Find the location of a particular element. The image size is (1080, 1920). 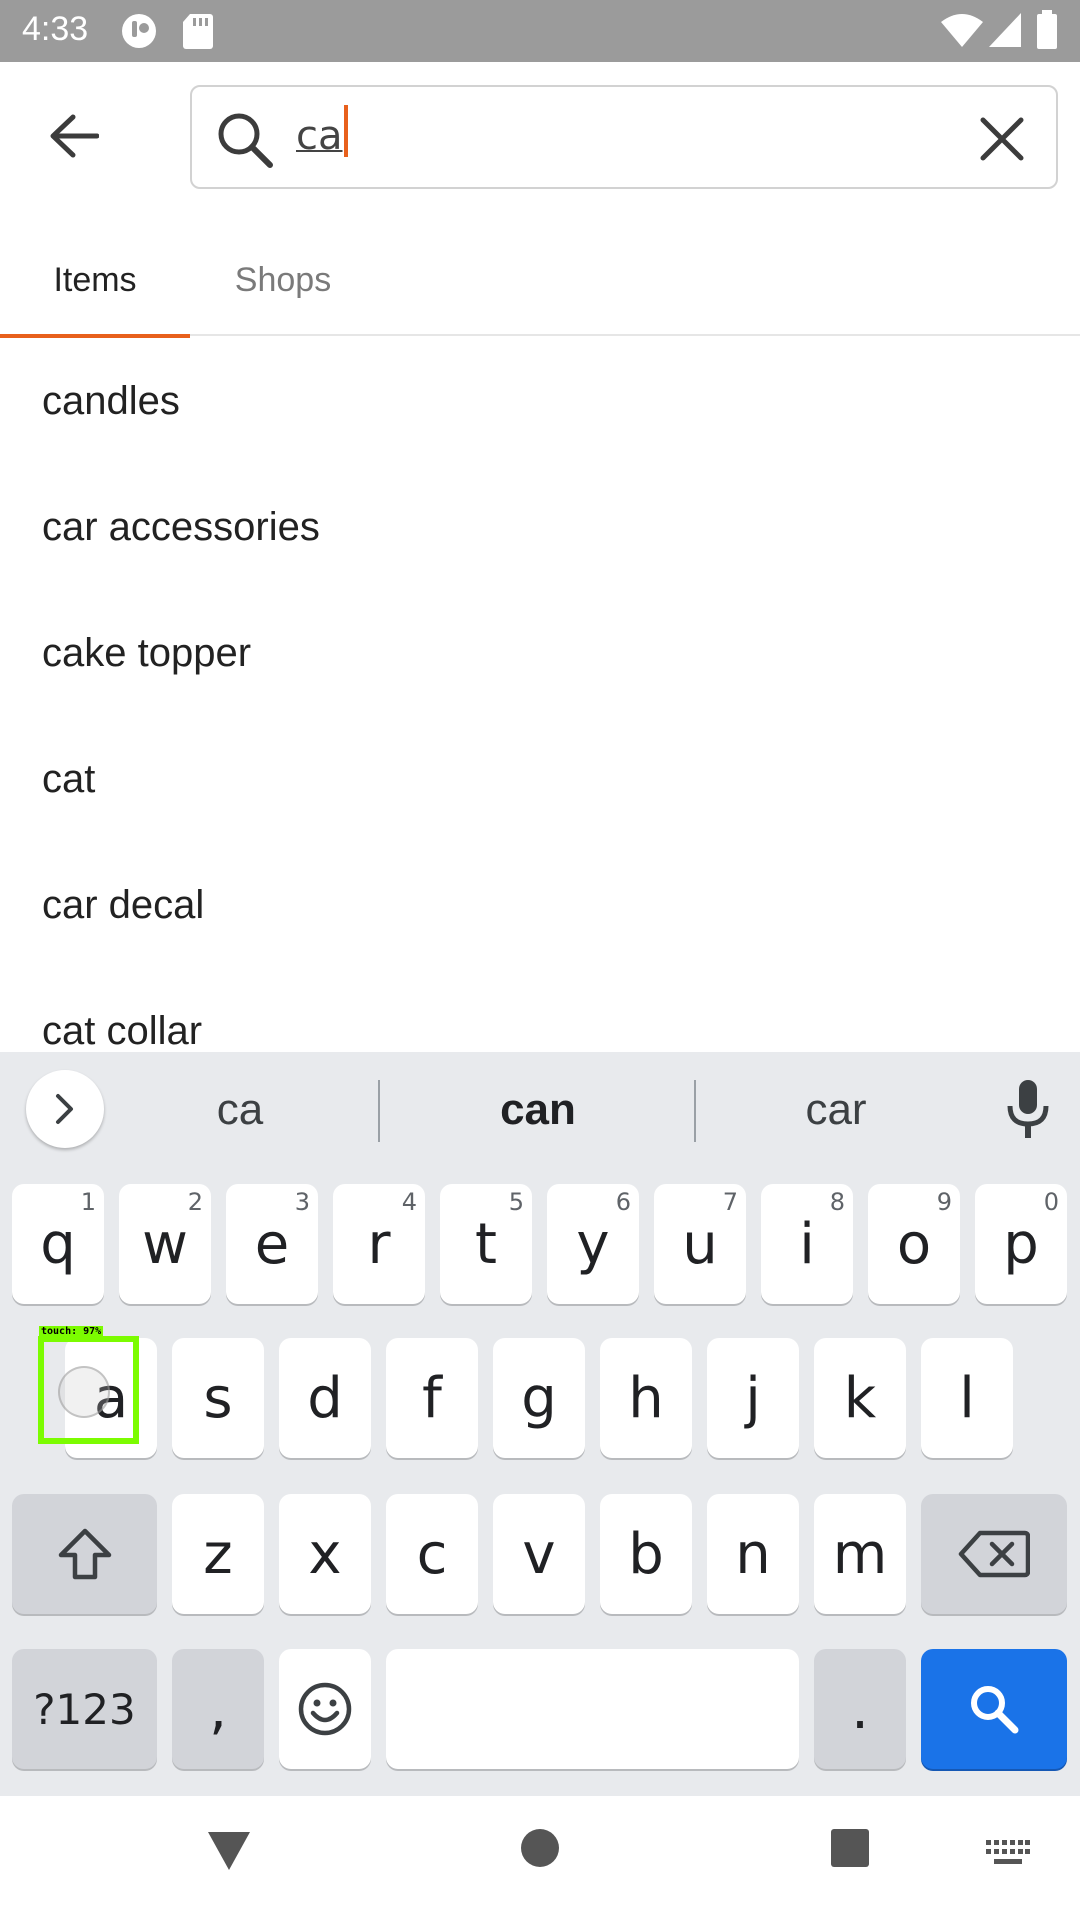

tab-shops: Shops is located at coordinates (283, 280).